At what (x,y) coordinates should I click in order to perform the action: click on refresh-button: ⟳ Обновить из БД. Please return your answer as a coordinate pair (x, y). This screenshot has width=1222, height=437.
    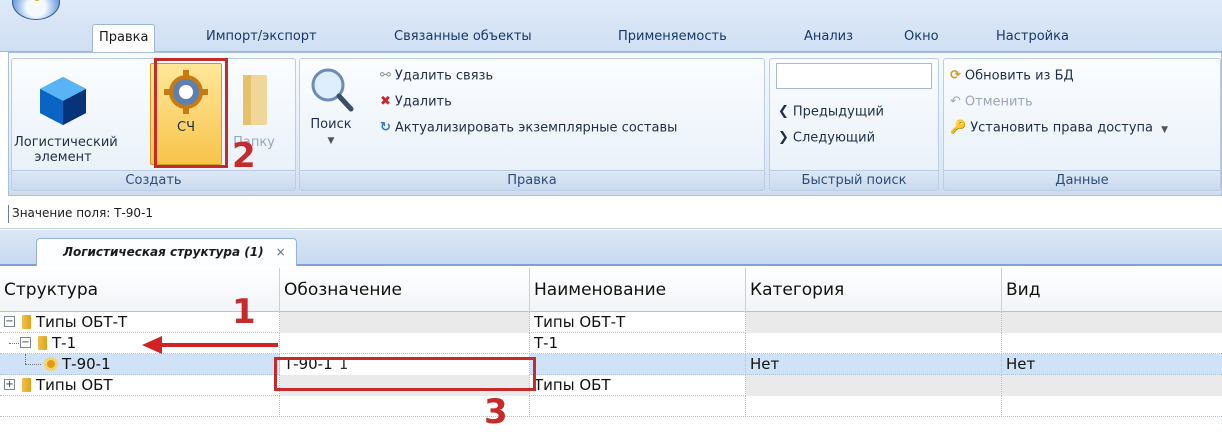
    Looking at the image, I should click on (1012, 76).